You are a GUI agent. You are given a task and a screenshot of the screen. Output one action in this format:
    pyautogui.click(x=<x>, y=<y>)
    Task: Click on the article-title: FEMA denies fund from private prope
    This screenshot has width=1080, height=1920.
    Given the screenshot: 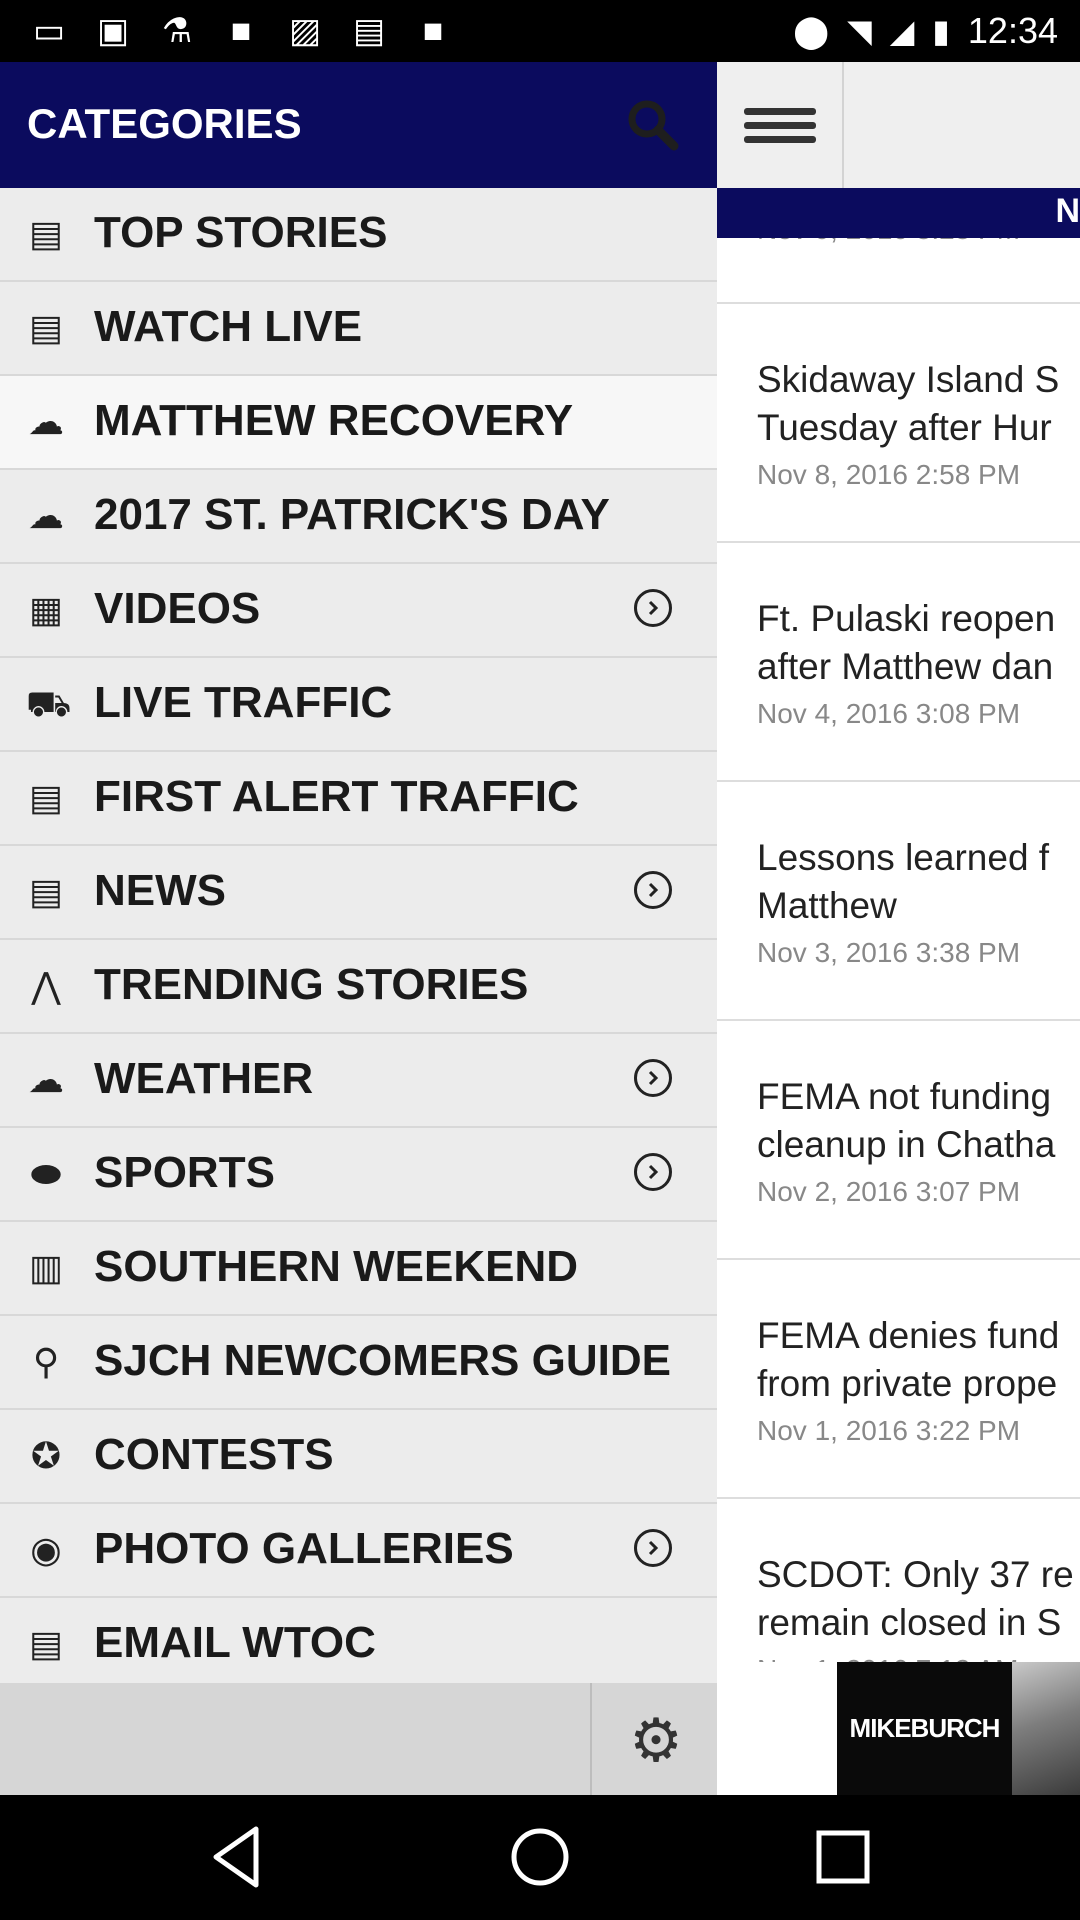 What is the action you would take?
    pyautogui.click(x=908, y=1359)
    